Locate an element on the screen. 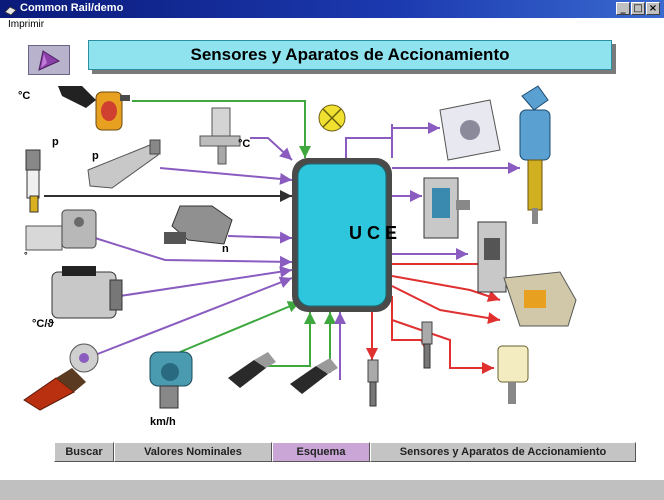  line-pedal-sensor is located at coordinates (193, 316).